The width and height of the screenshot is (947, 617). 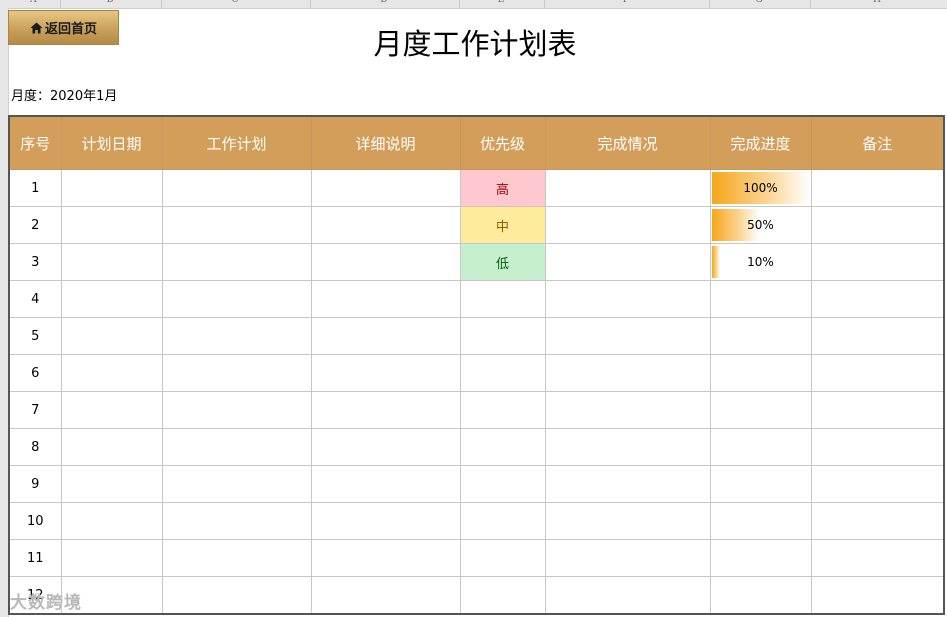 I want to click on cell-no: 4, so click(x=35, y=299).